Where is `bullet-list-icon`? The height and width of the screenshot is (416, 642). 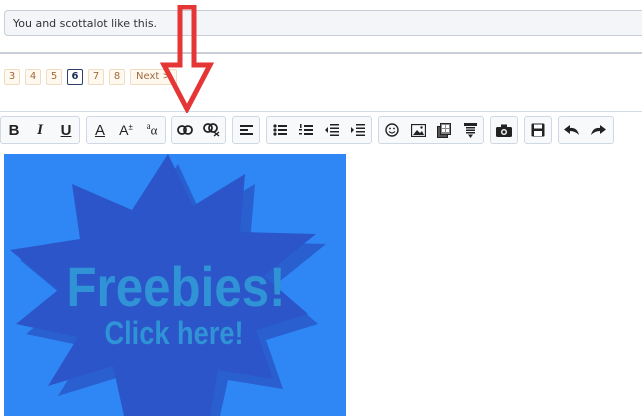
bullet-list-icon is located at coordinates (280, 130).